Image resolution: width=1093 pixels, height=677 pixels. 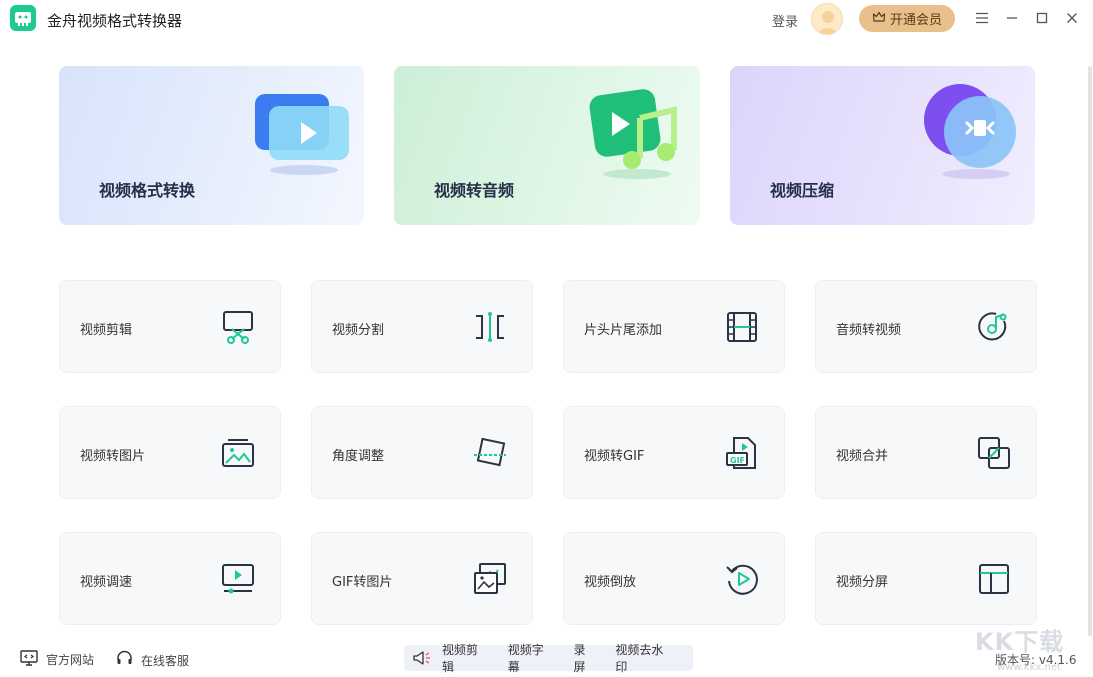 What do you see at coordinates (623, 330) in the screenshot?
I see `tile-label: 片头片尾添加` at bounding box center [623, 330].